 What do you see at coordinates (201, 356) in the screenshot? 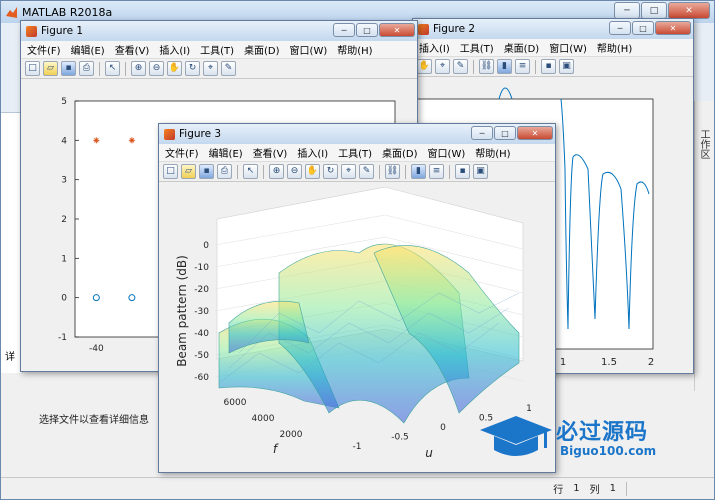
I see `z-tick-label: -50` at bounding box center [201, 356].